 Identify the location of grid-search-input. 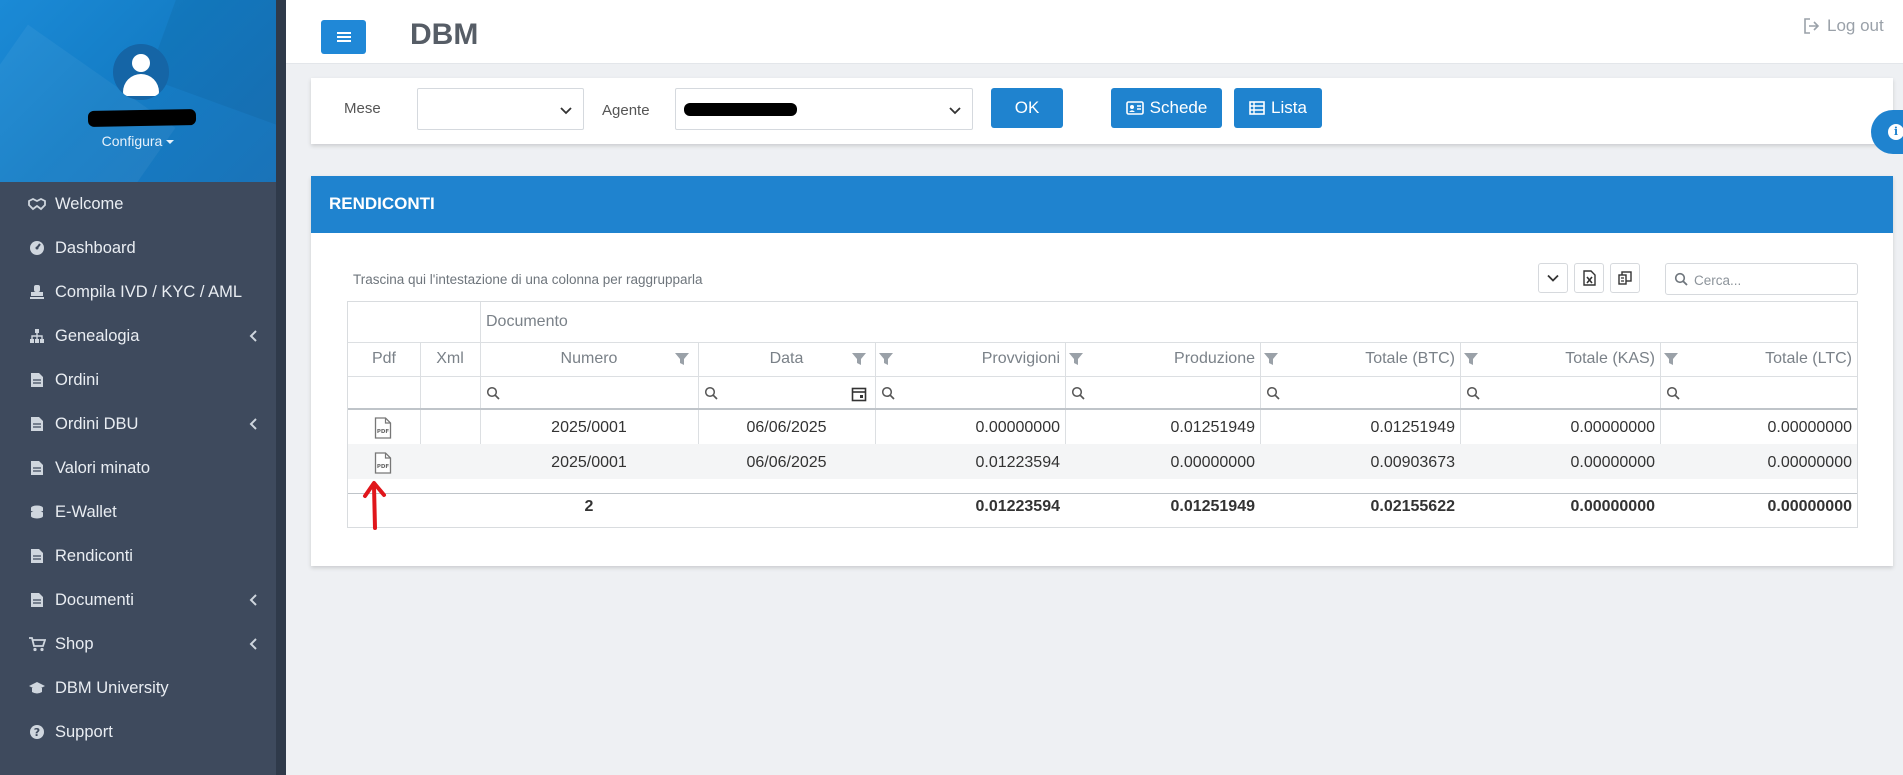
(1773, 280).